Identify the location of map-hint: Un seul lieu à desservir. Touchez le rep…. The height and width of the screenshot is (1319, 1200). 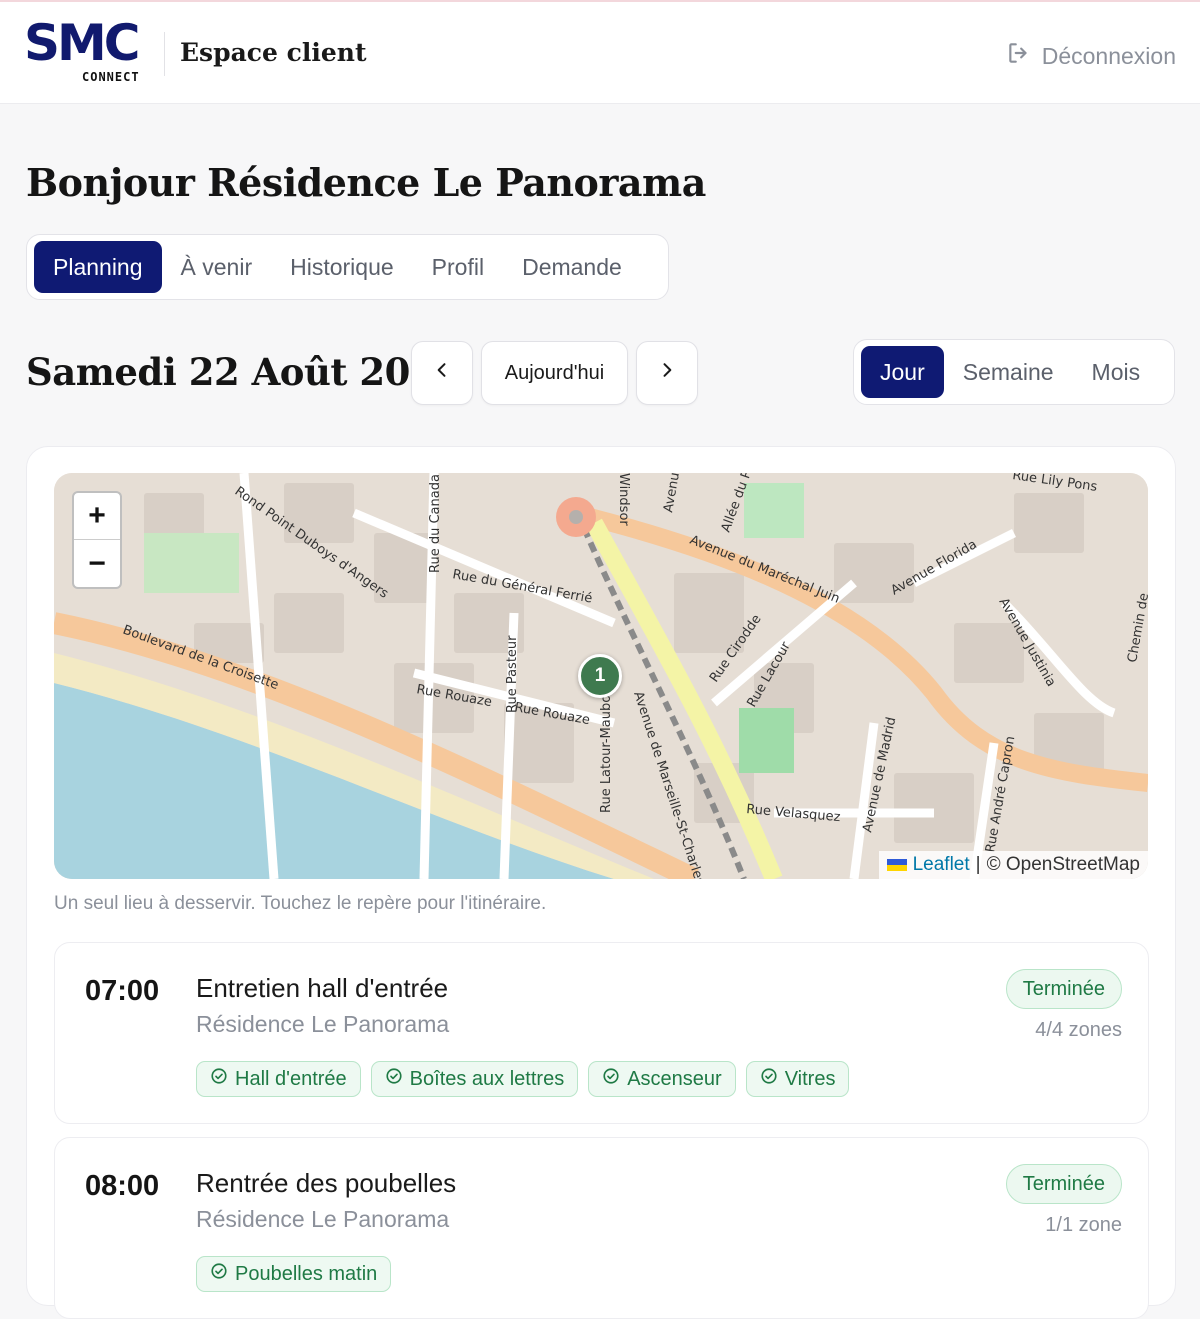
(300, 903).